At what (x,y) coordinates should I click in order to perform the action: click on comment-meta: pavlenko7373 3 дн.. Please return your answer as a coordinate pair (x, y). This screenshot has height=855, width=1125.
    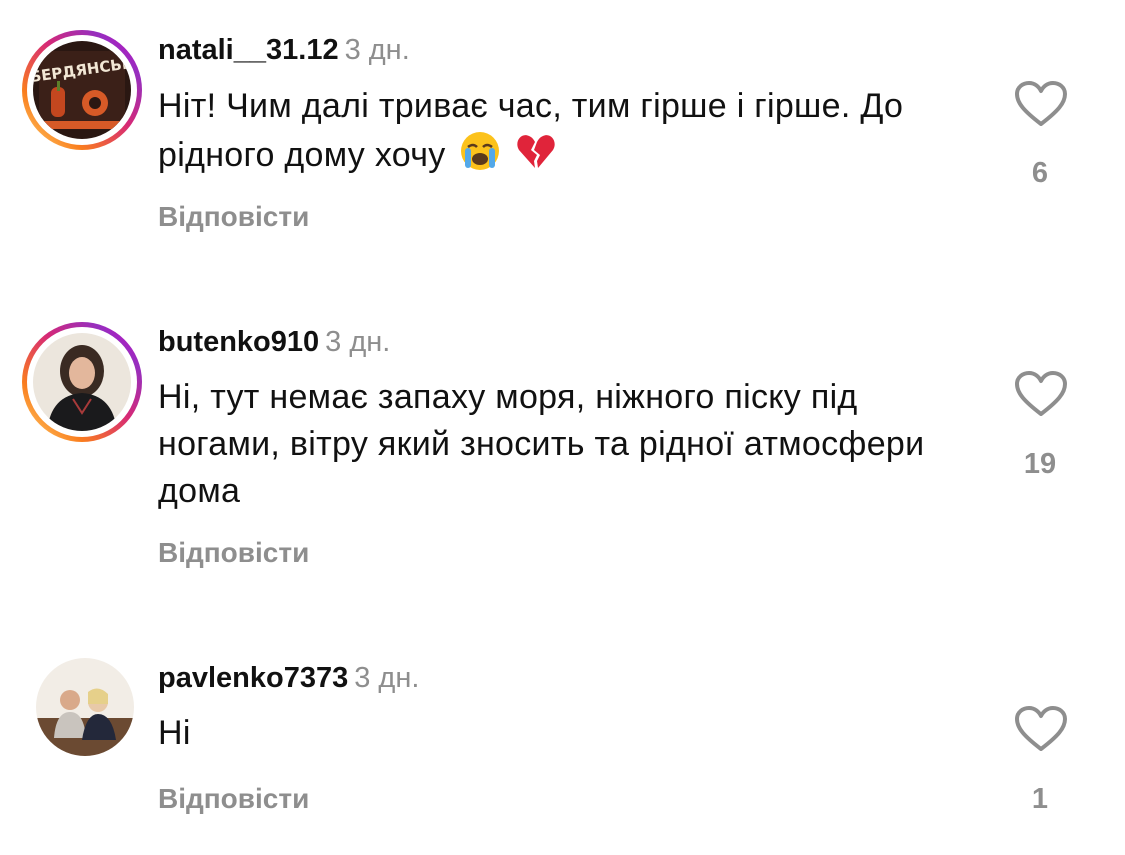
    Looking at the image, I should click on (288, 678).